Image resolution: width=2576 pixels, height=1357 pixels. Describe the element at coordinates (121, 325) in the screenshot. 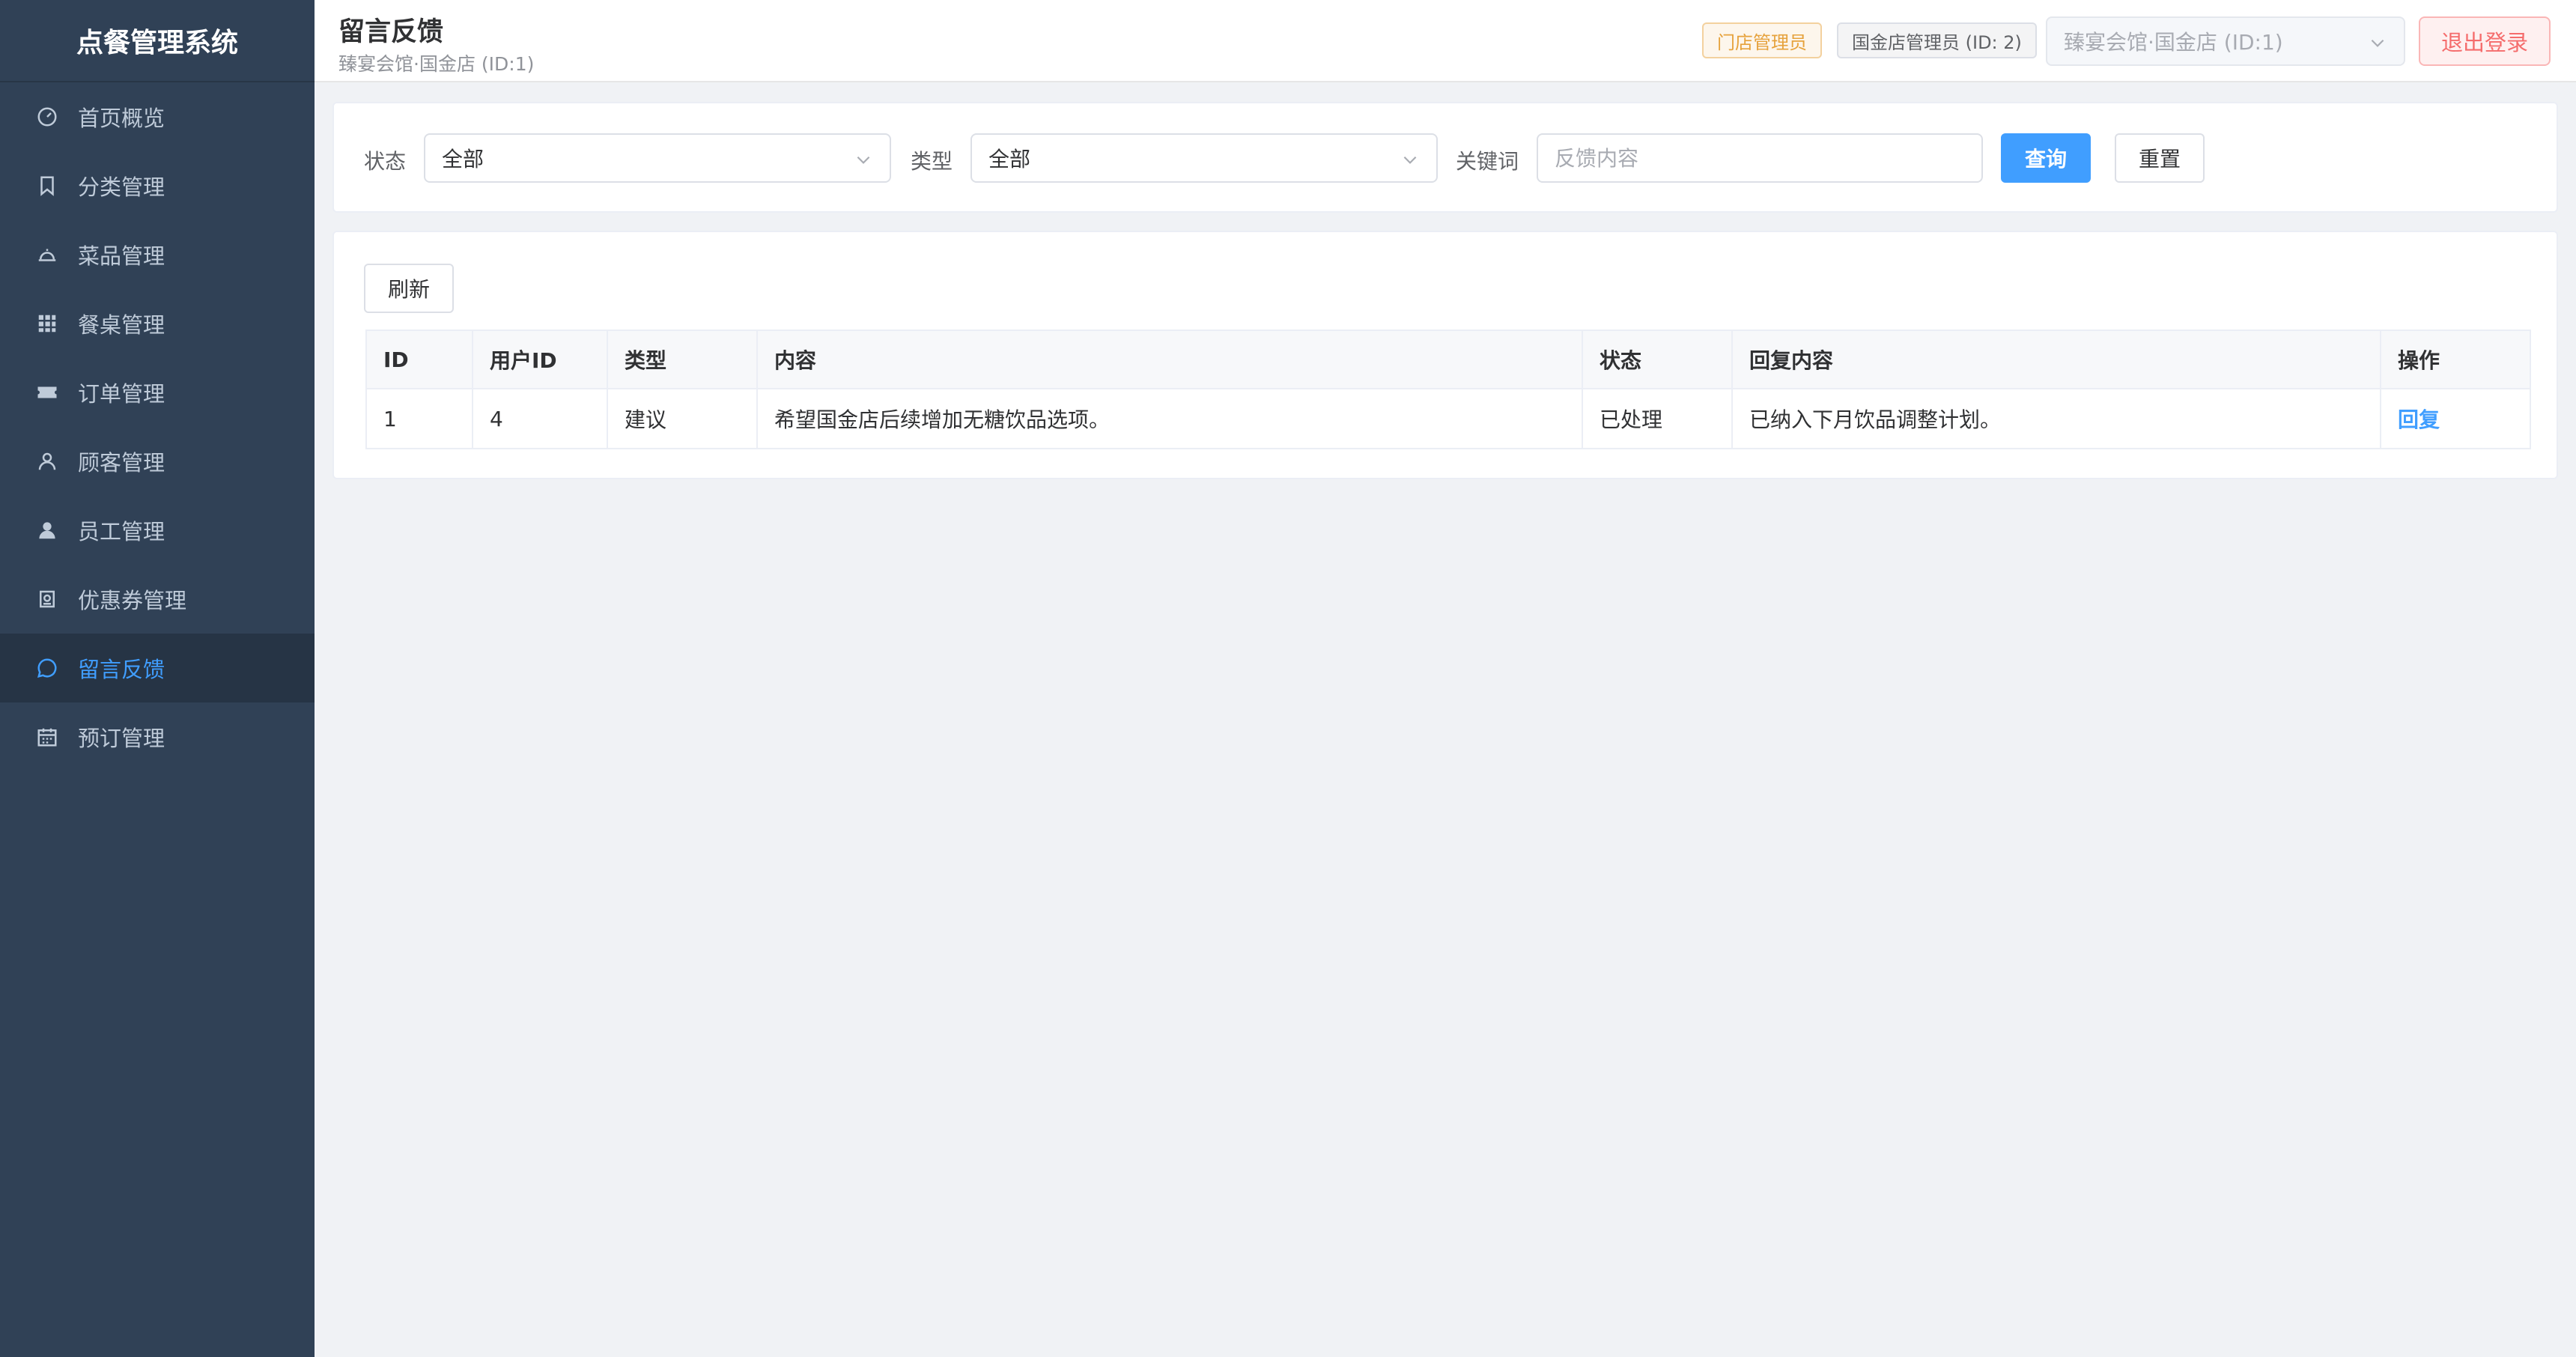

I see `sidebar-item-label: 餐桌管理` at that location.